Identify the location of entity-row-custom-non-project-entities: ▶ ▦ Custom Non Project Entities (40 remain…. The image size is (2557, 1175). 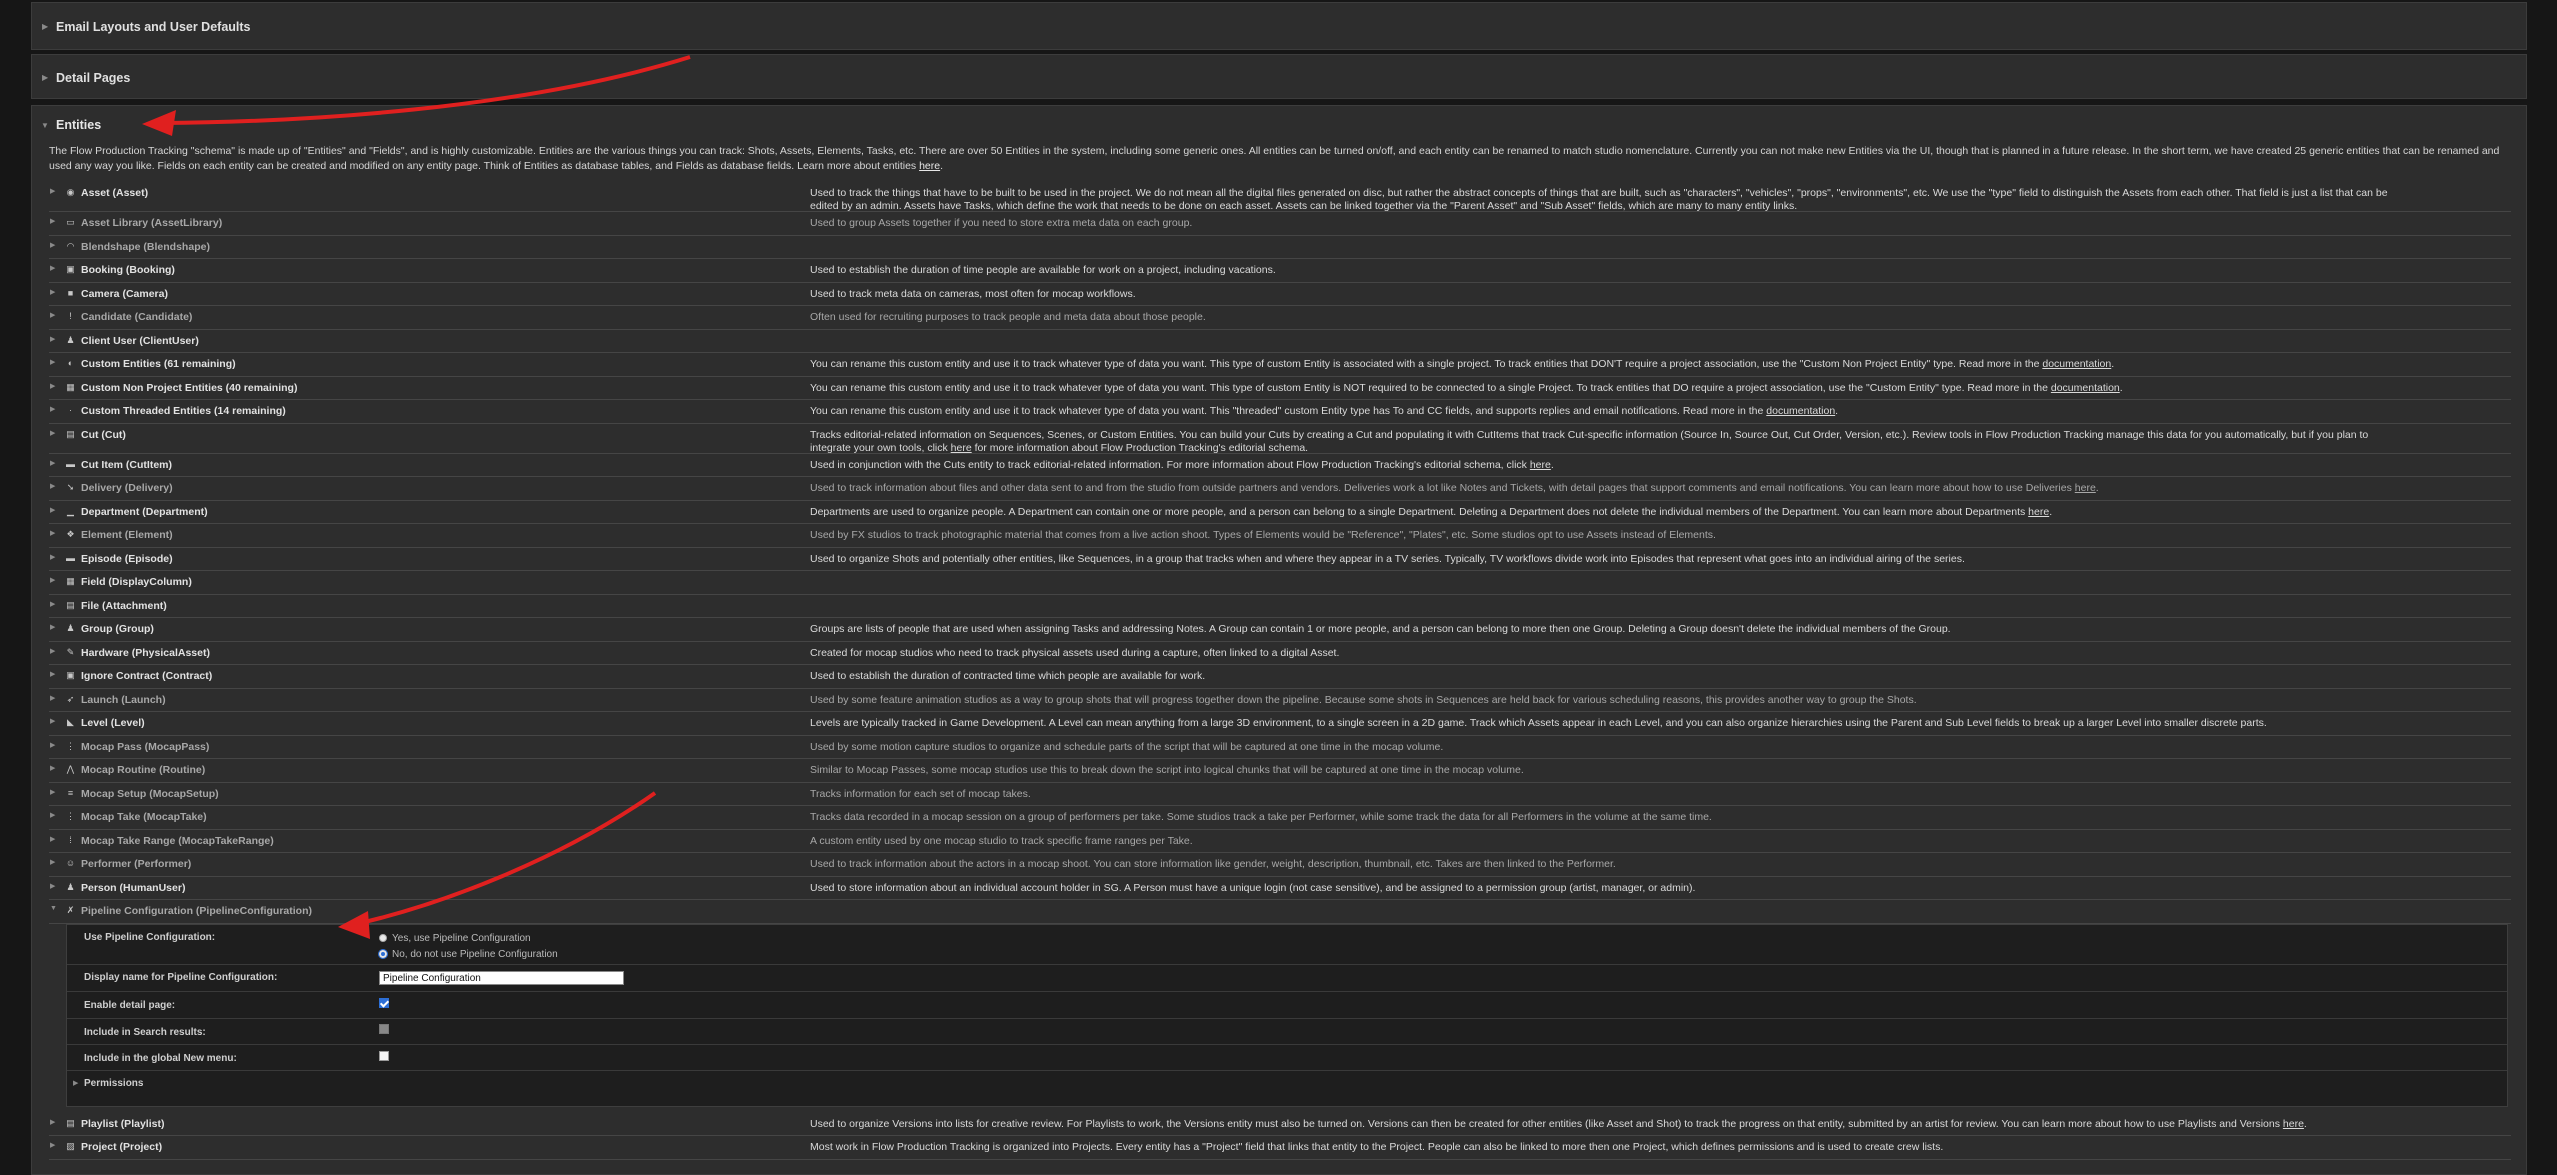
(1280, 388).